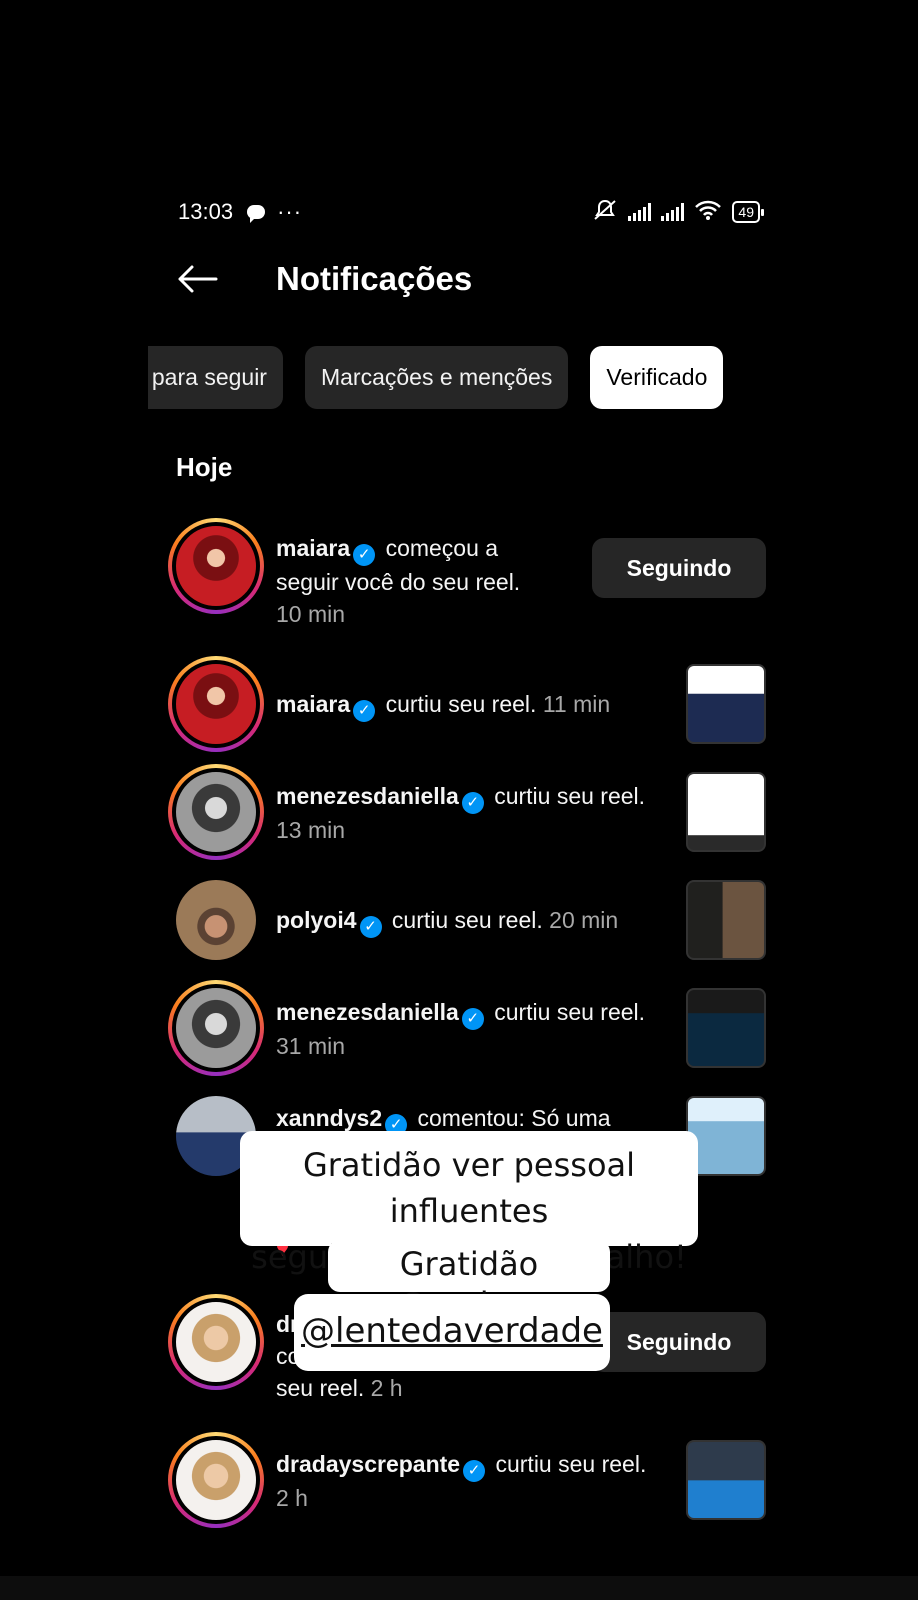 The width and height of the screenshot is (918, 1600). I want to click on status-time: 13:03, so click(206, 211).